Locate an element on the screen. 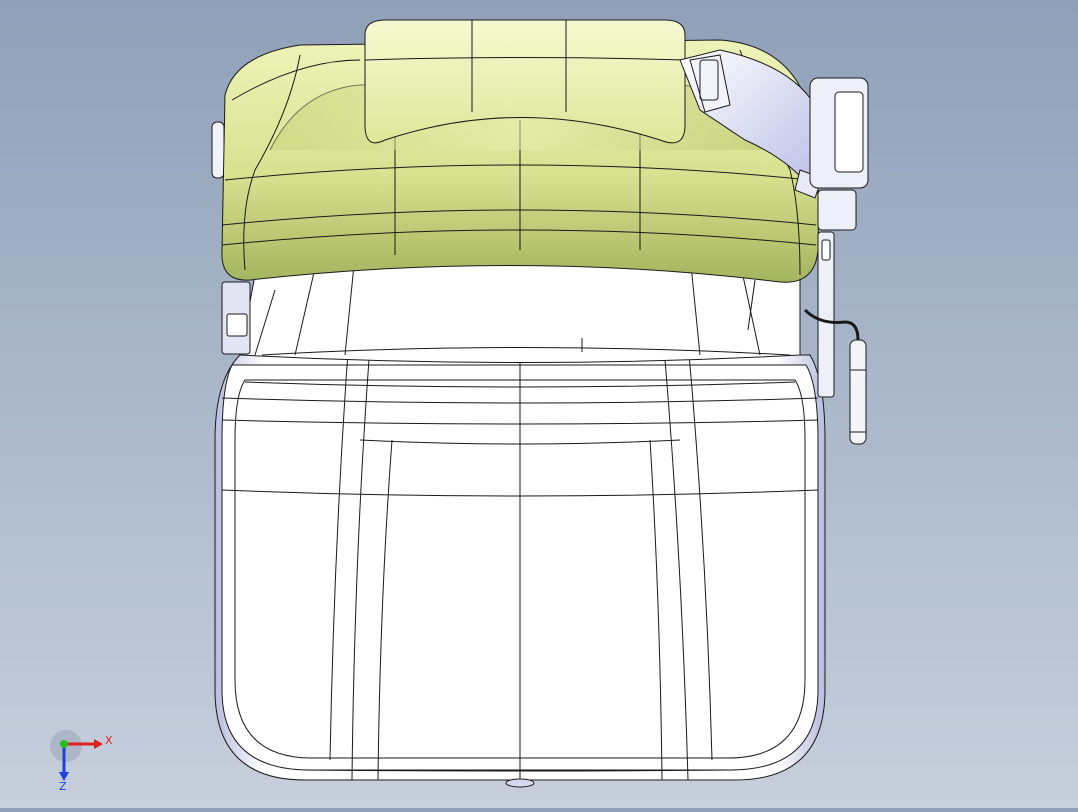  y-axis-dot is located at coordinates (64, 744).